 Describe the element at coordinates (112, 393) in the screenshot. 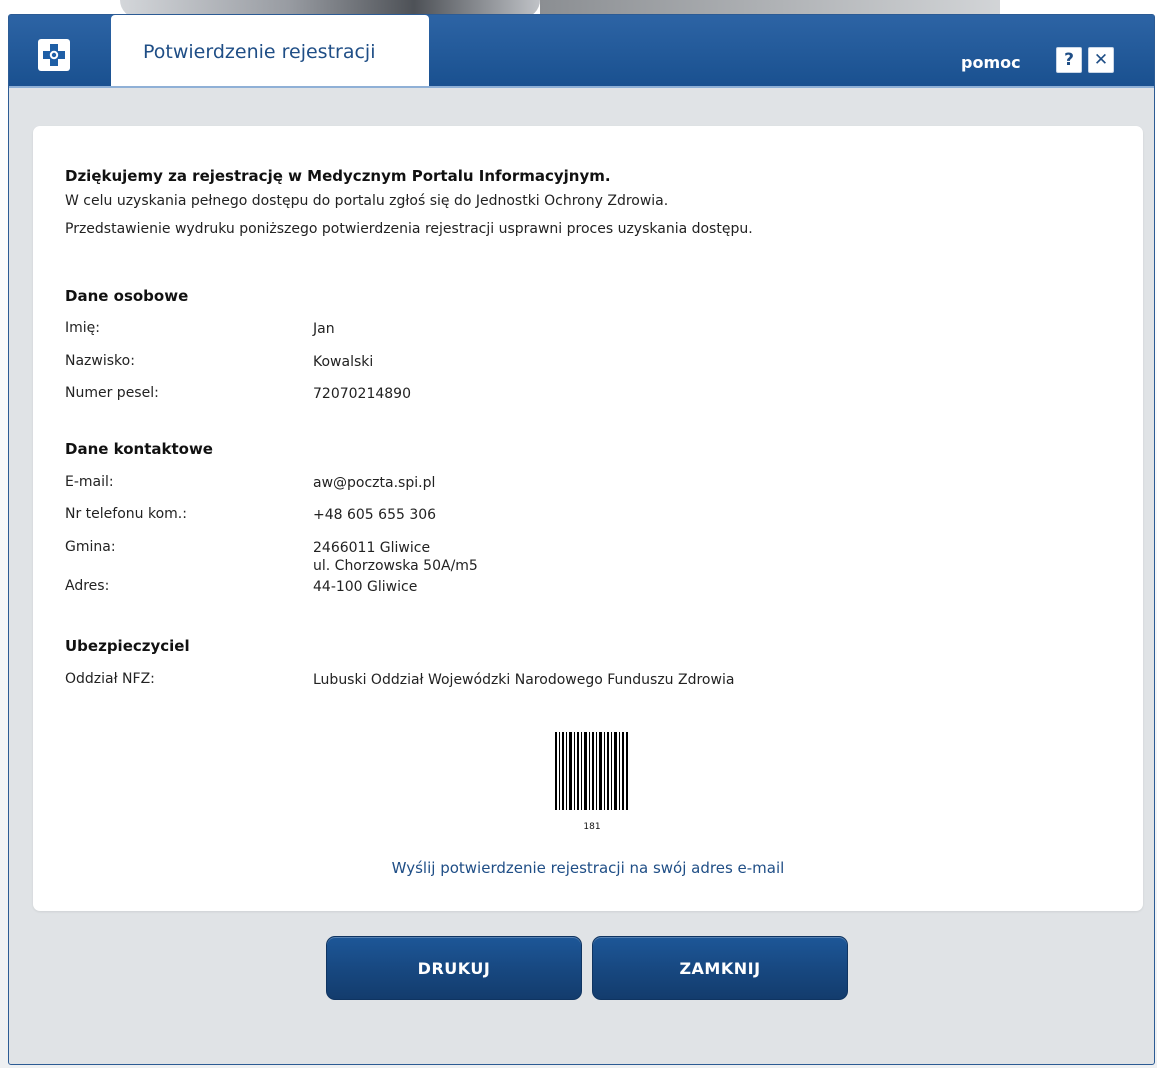

I see `pesel-label: Numer pesel:` at that location.